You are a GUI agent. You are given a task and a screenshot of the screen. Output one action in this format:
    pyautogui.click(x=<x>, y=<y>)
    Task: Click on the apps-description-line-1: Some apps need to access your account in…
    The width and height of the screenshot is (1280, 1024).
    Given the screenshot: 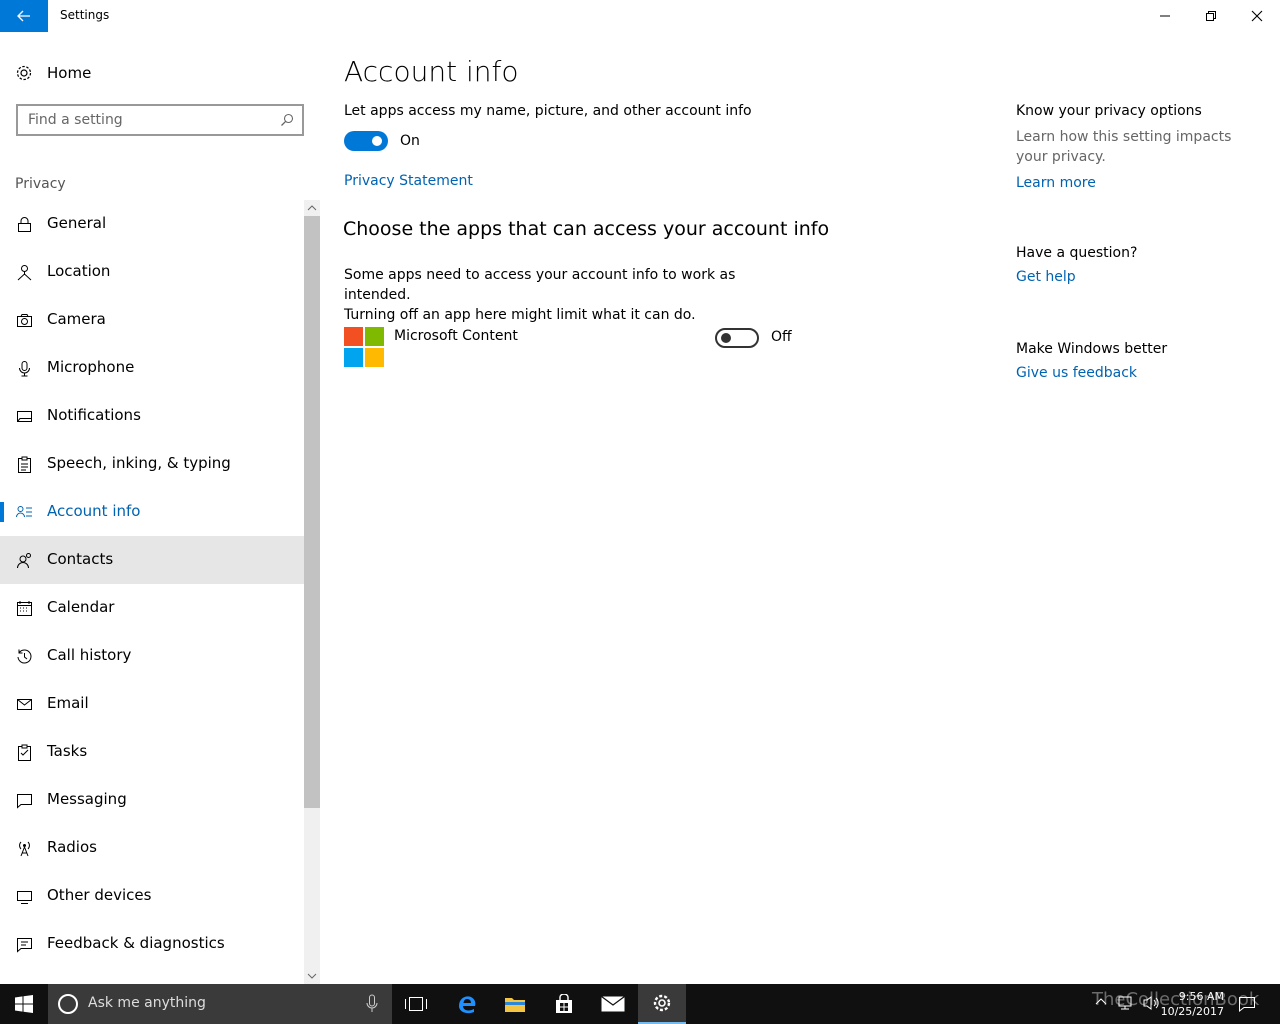 What is the action you would take?
    pyautogui.click(x=540, y=285)
    